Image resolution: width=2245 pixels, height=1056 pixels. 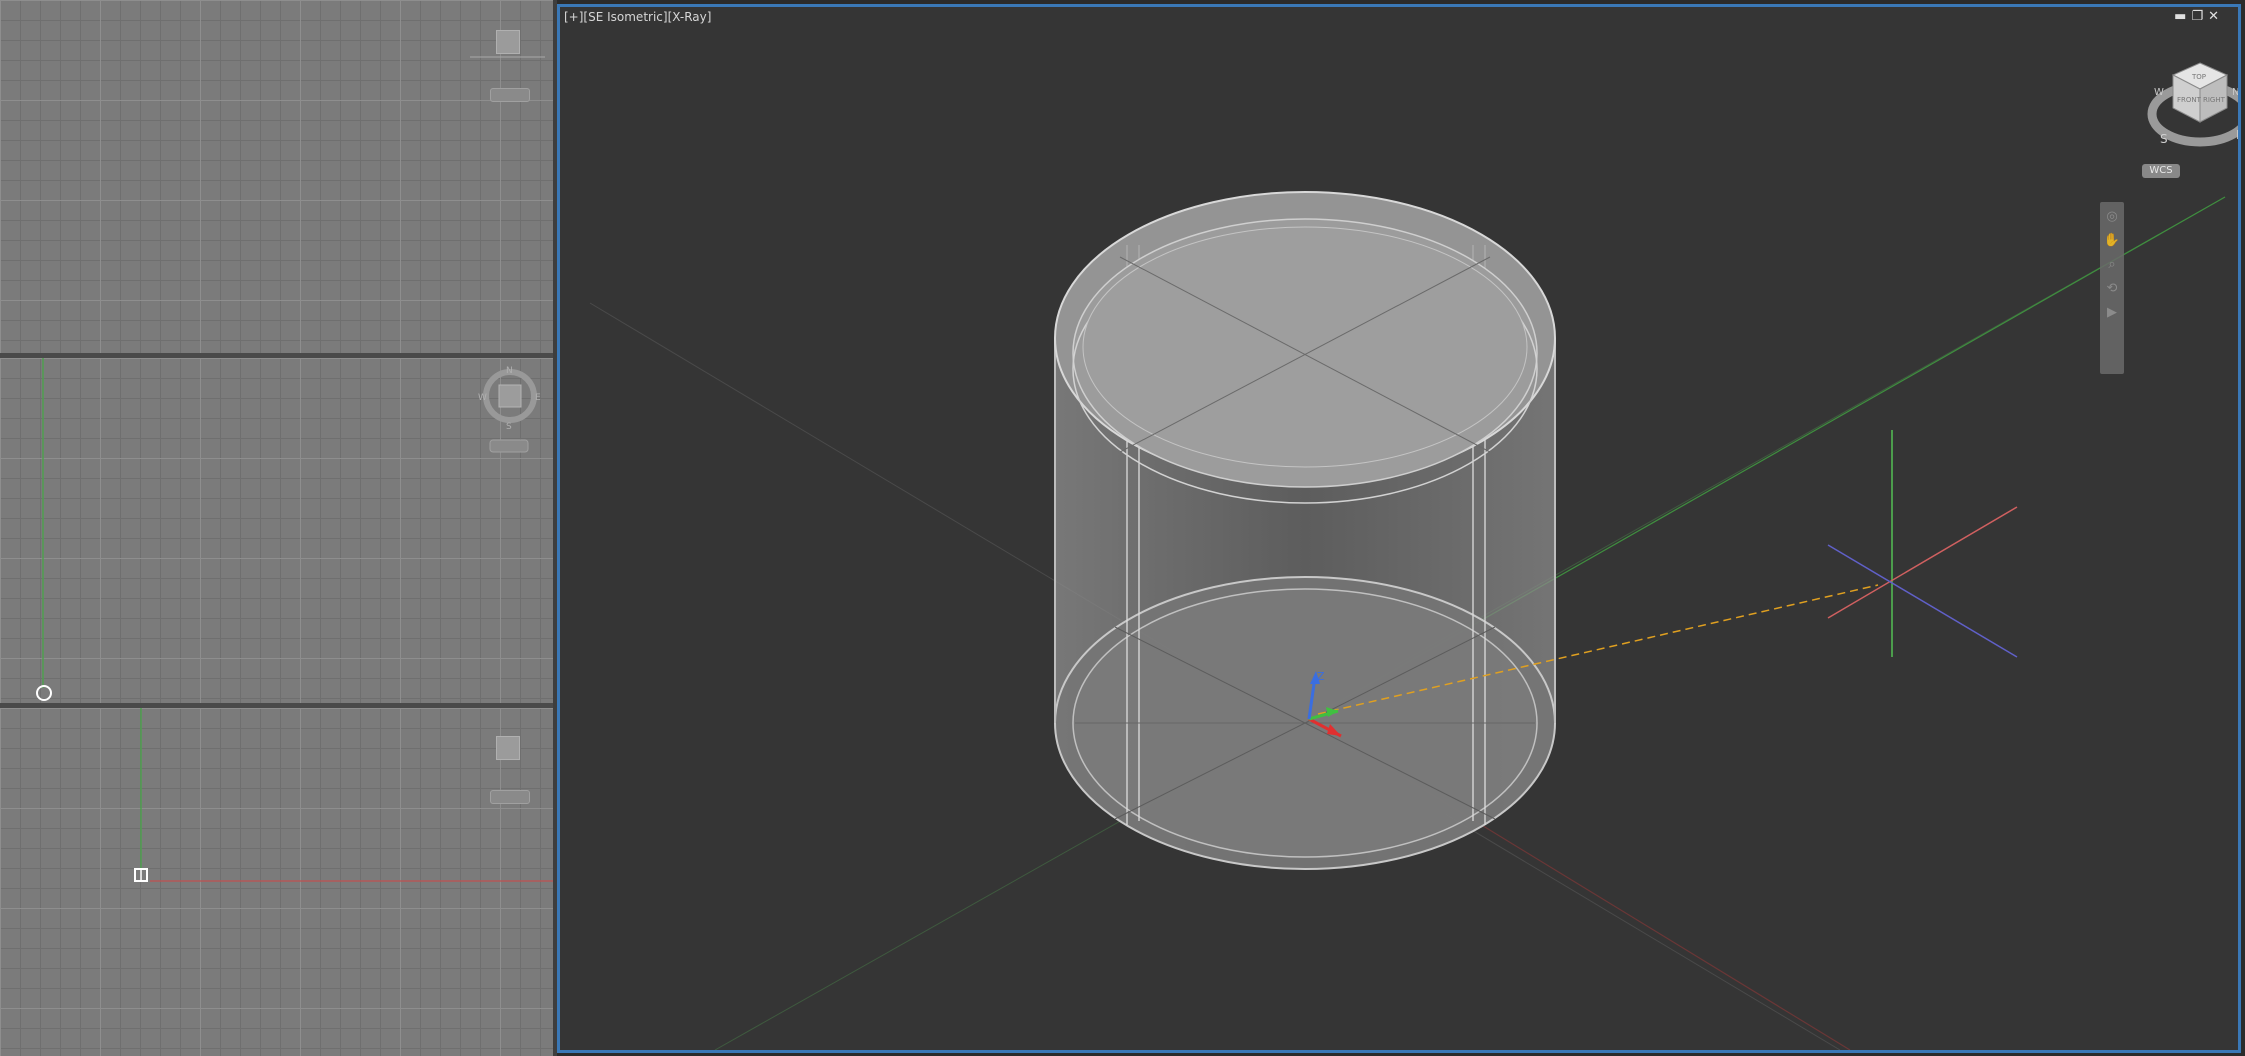 I want to click on viewcube: TOP FRONT RIGHT W N S E, so click(x=2192, y=104).